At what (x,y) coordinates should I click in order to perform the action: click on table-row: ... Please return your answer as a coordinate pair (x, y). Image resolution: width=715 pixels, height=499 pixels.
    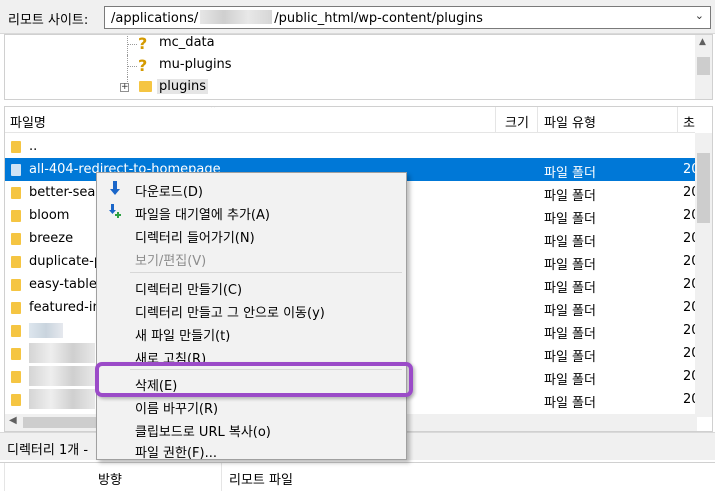
    Looking at the image, I should click on (350, 146).